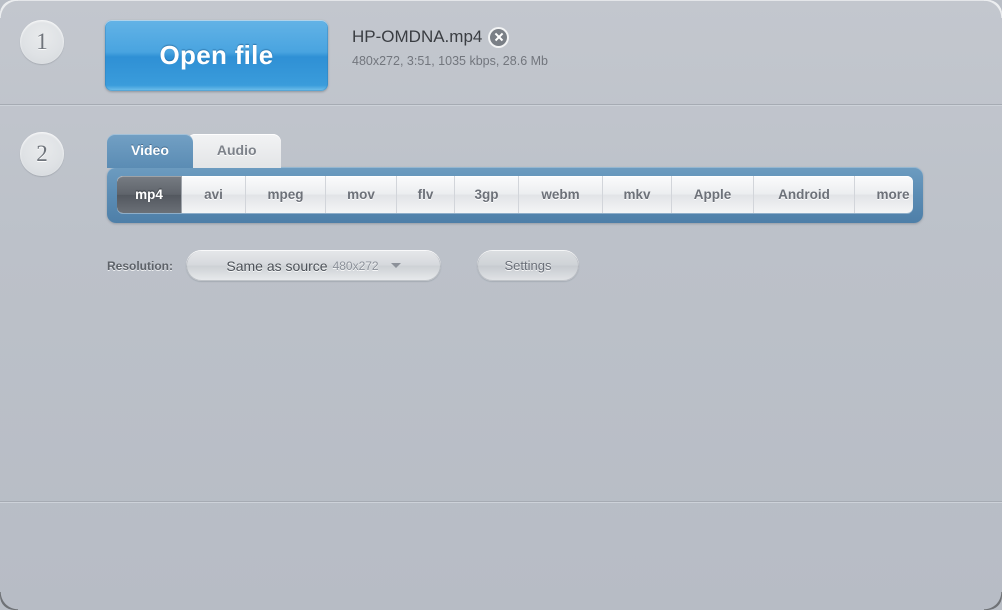 The width and height of the screenshot is (1002, 610). What do you see at coordinates (552, 37) in the screenshot?
I see `file-name-row: HP-OMDNA.mp4` at bounding box center [552, 37].